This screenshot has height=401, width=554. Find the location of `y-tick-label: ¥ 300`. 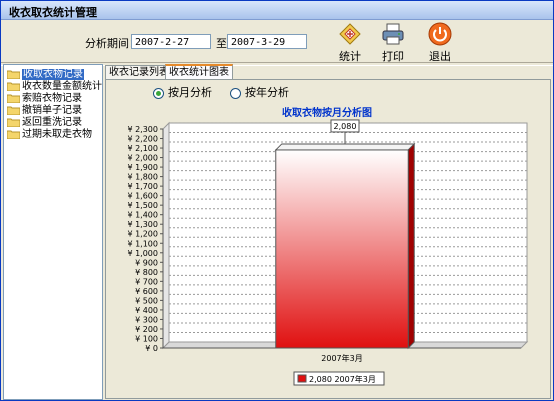

y-tick-label: ¥ 300 is located at coordinates (146, 319).